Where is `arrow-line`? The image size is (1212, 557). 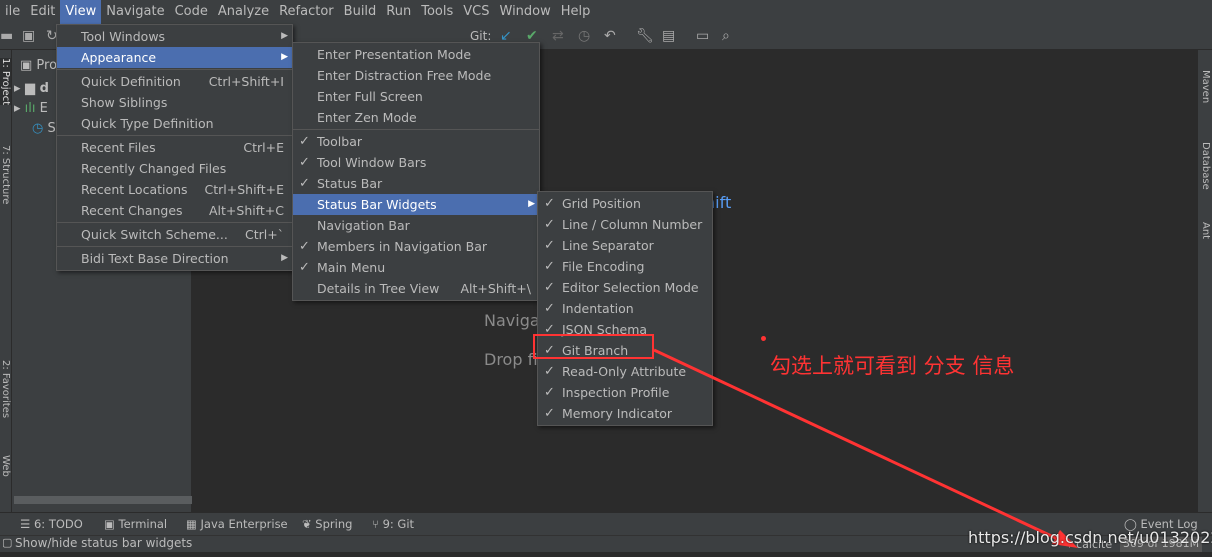
arrow-line is located at coordinates (857, 445).